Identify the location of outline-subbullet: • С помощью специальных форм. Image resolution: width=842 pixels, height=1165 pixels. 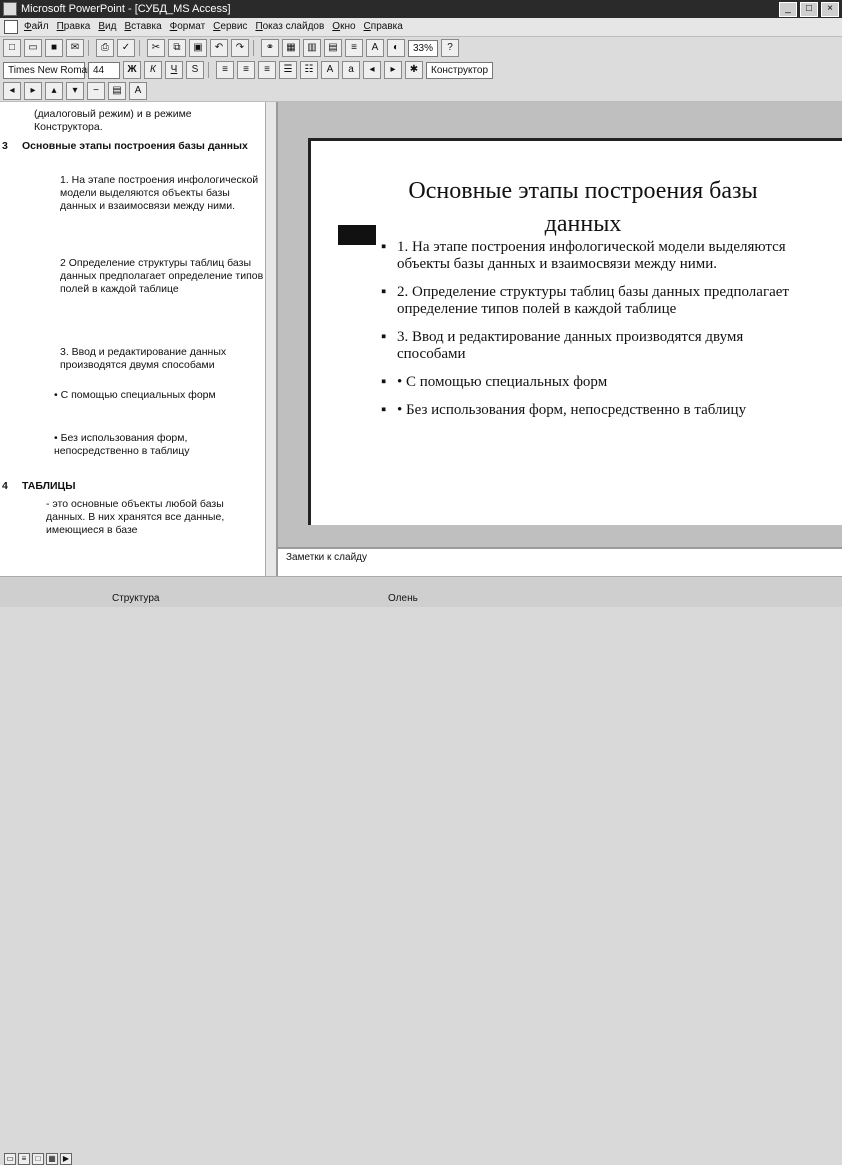
(159, 395).